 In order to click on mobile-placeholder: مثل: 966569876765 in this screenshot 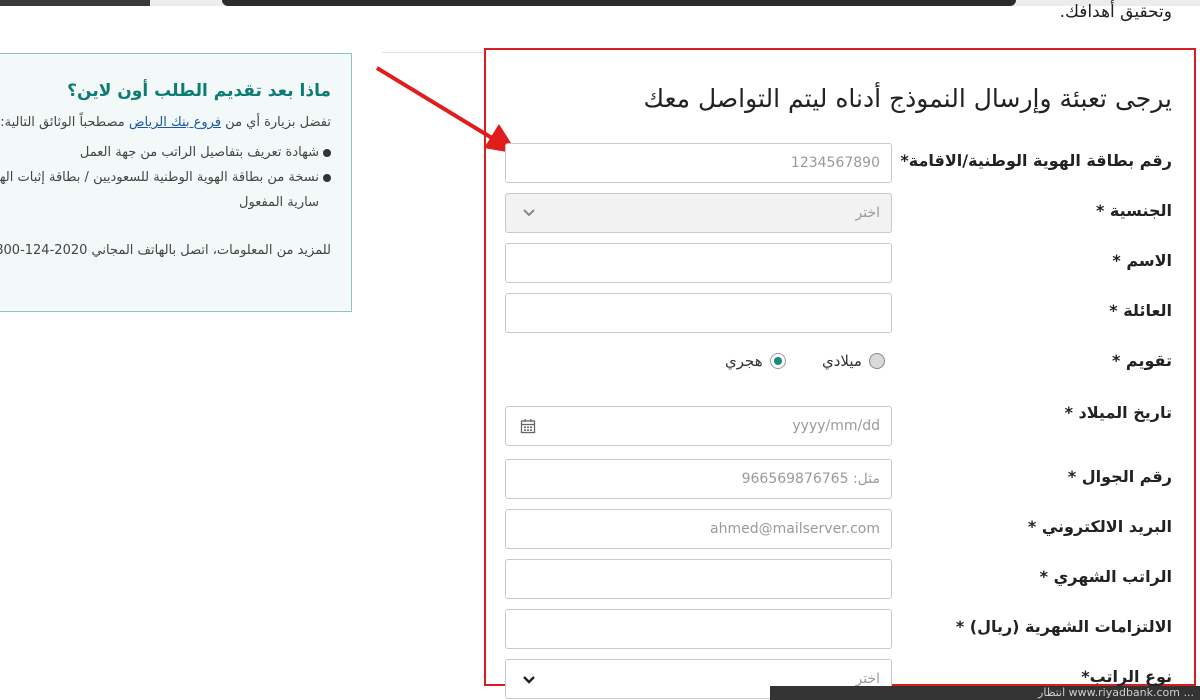, I will do `click(810, 479)`.